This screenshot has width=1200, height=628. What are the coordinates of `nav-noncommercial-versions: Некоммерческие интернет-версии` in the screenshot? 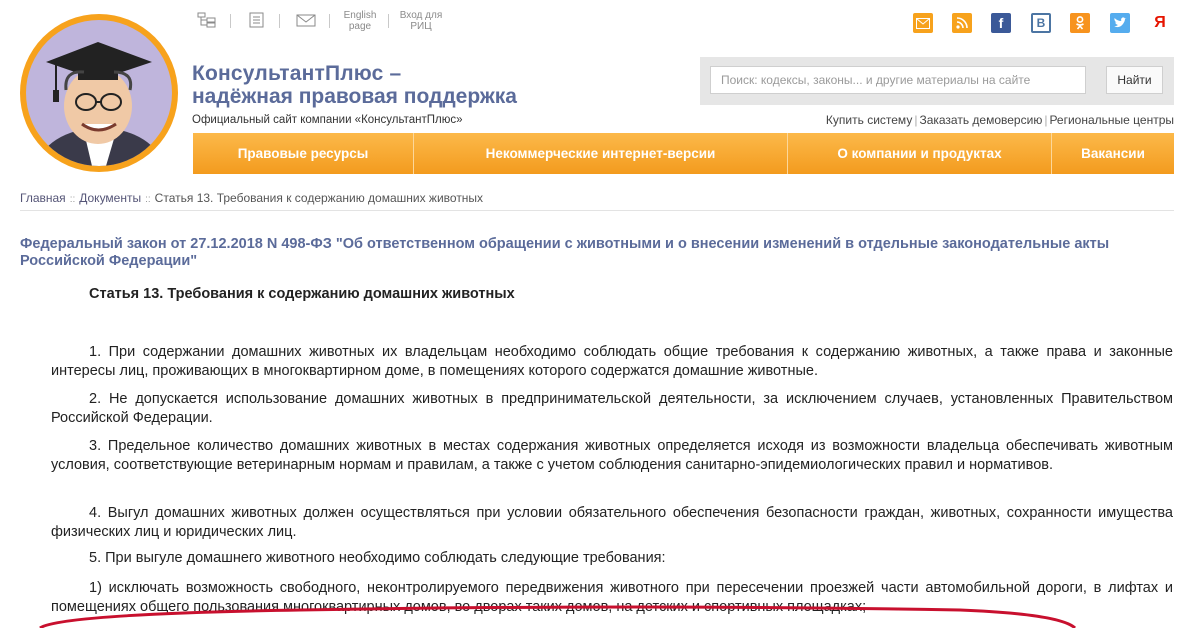 It's located at (601, 153).